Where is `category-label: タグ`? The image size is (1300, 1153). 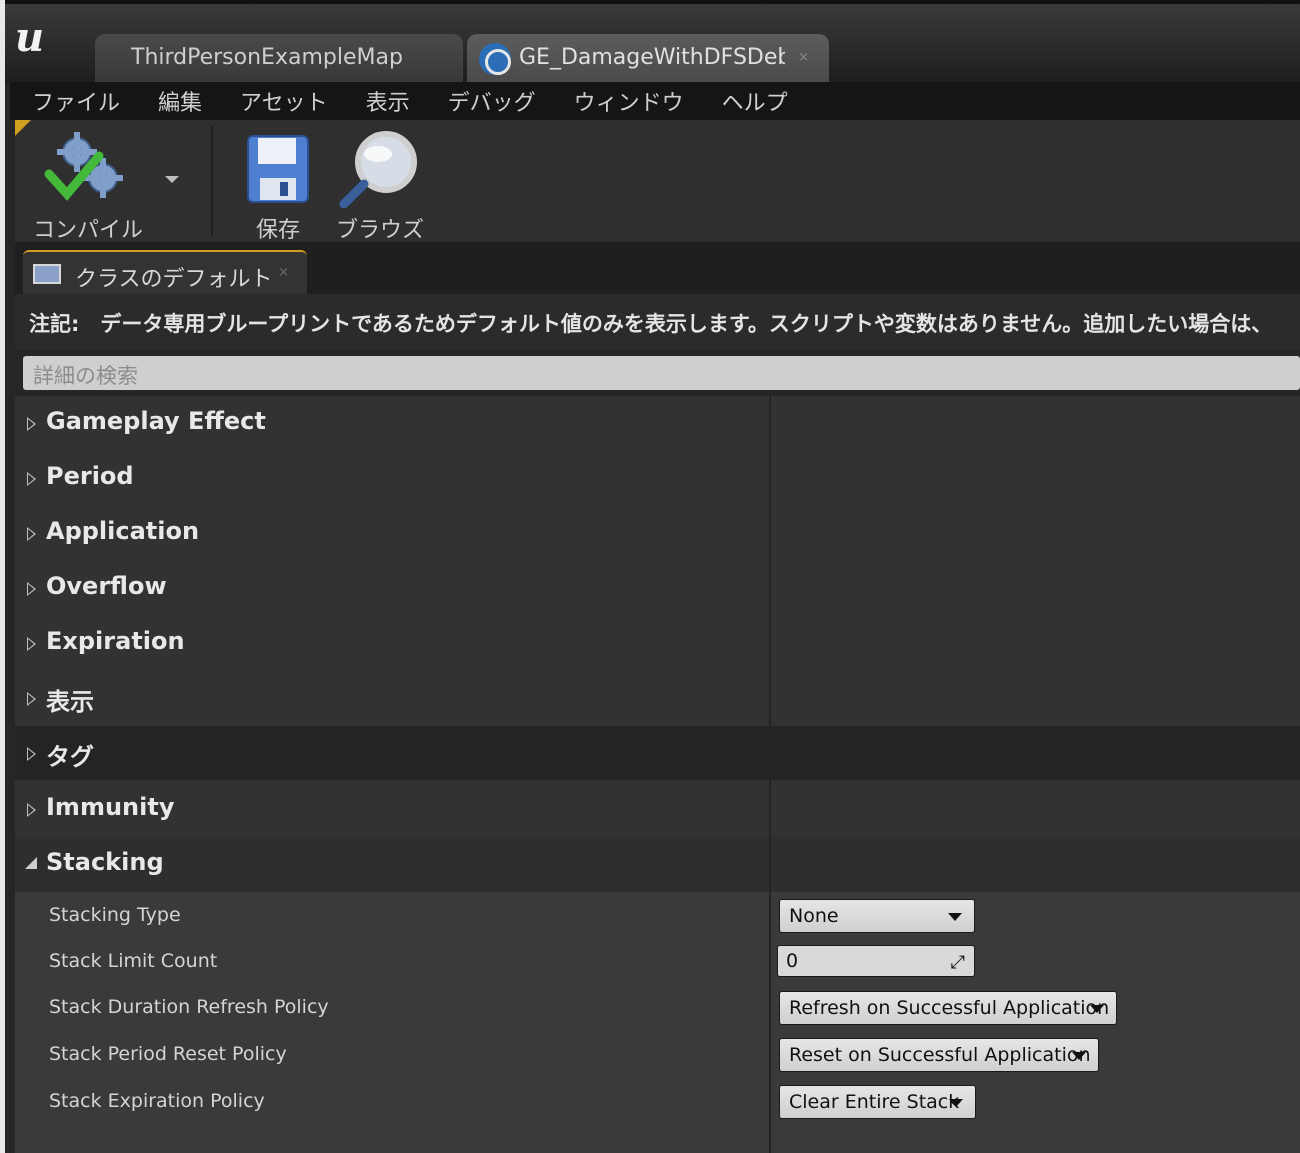 category-label: タグ is located at coordinates (70, 757).